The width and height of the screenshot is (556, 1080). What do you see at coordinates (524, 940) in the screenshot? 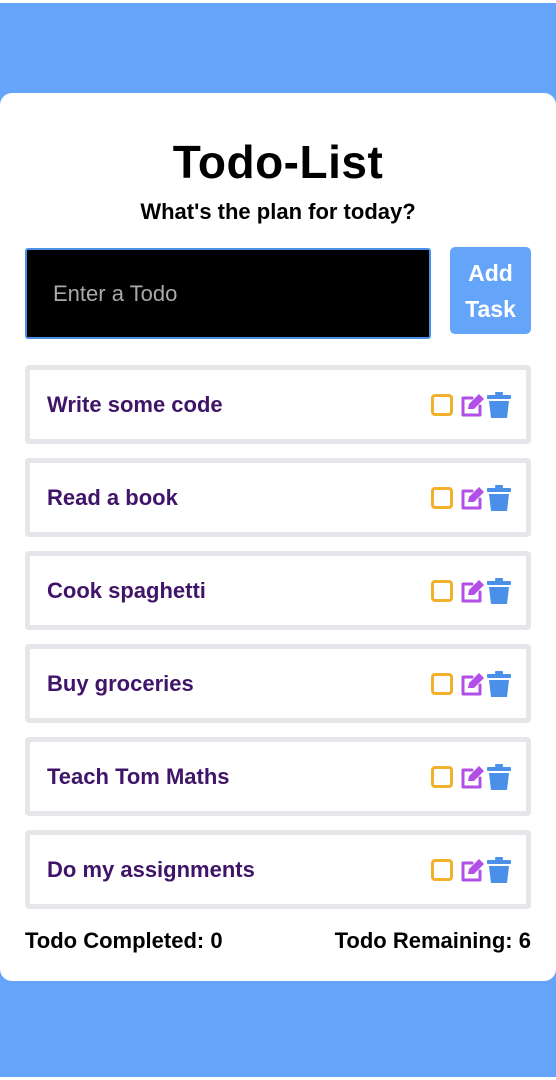
I see `remaining-count: 6` at bounding box center [524, 940].